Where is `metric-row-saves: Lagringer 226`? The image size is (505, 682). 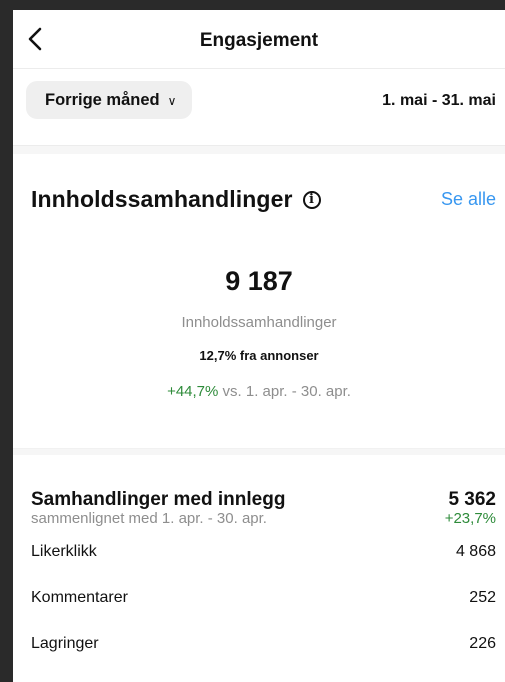 metric-row-saves: Lagringer 226 is located at coordinates (259, 646).